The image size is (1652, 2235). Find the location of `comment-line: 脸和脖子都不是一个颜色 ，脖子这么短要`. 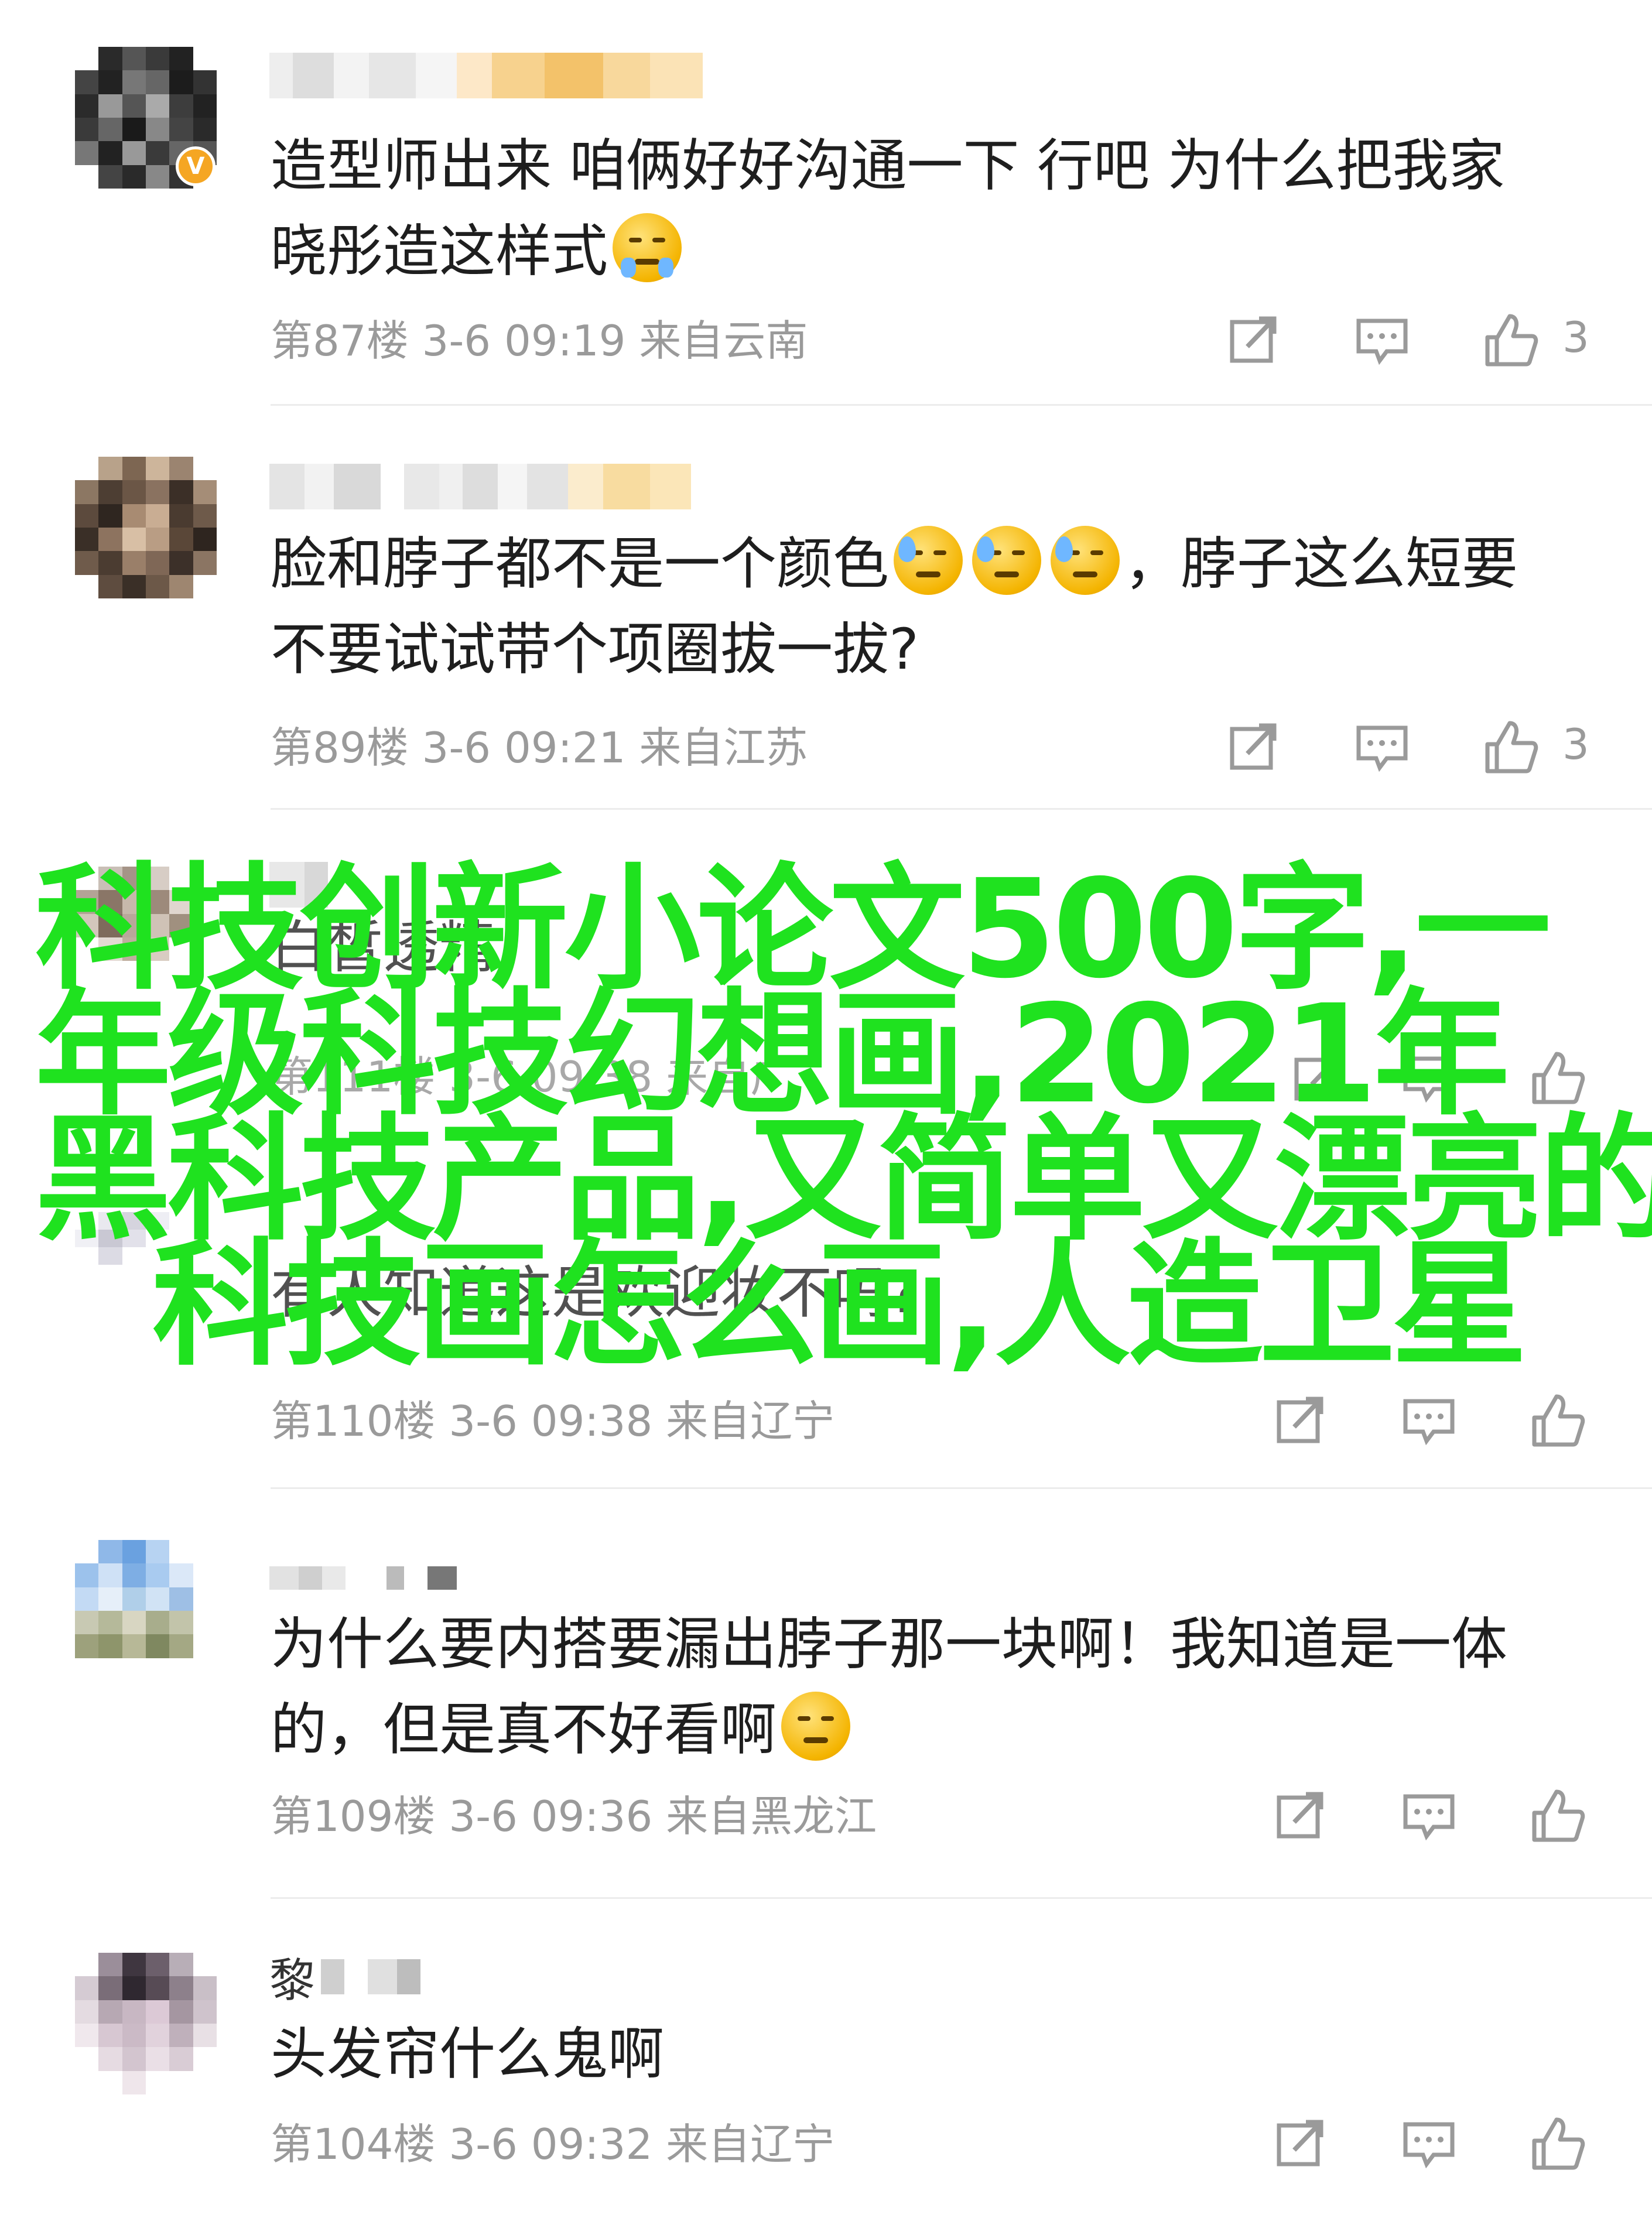

comment-line: 脸和脖子都不是一个颜色 ，脖子这么短要 is located at coordinates (929, 564).